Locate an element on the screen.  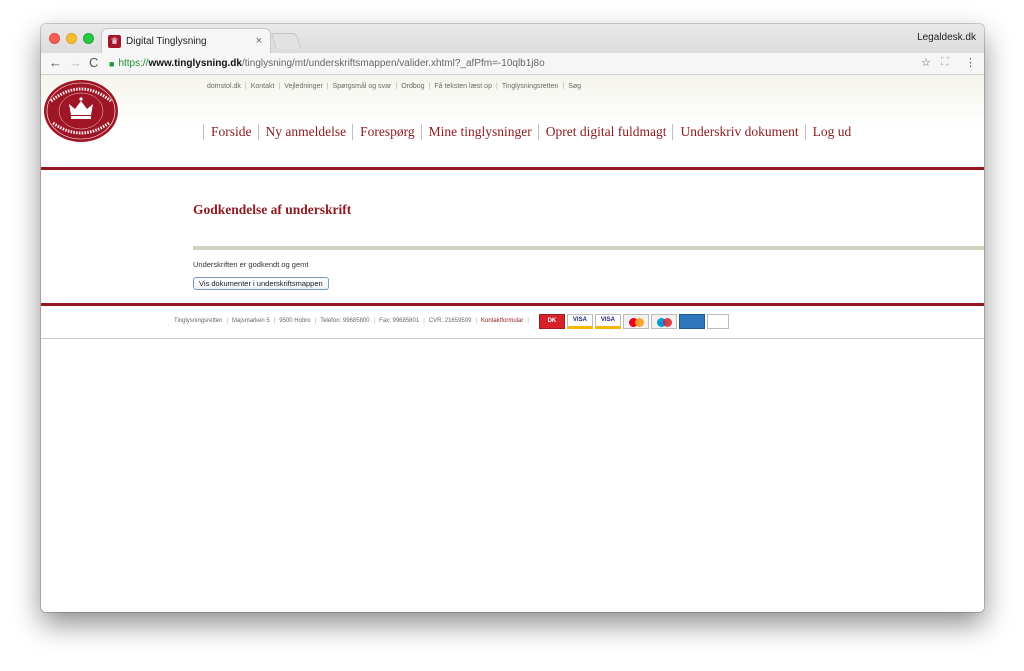
status-message: Underskriften er godkendt og gemt is located at coordinates (251, 264).